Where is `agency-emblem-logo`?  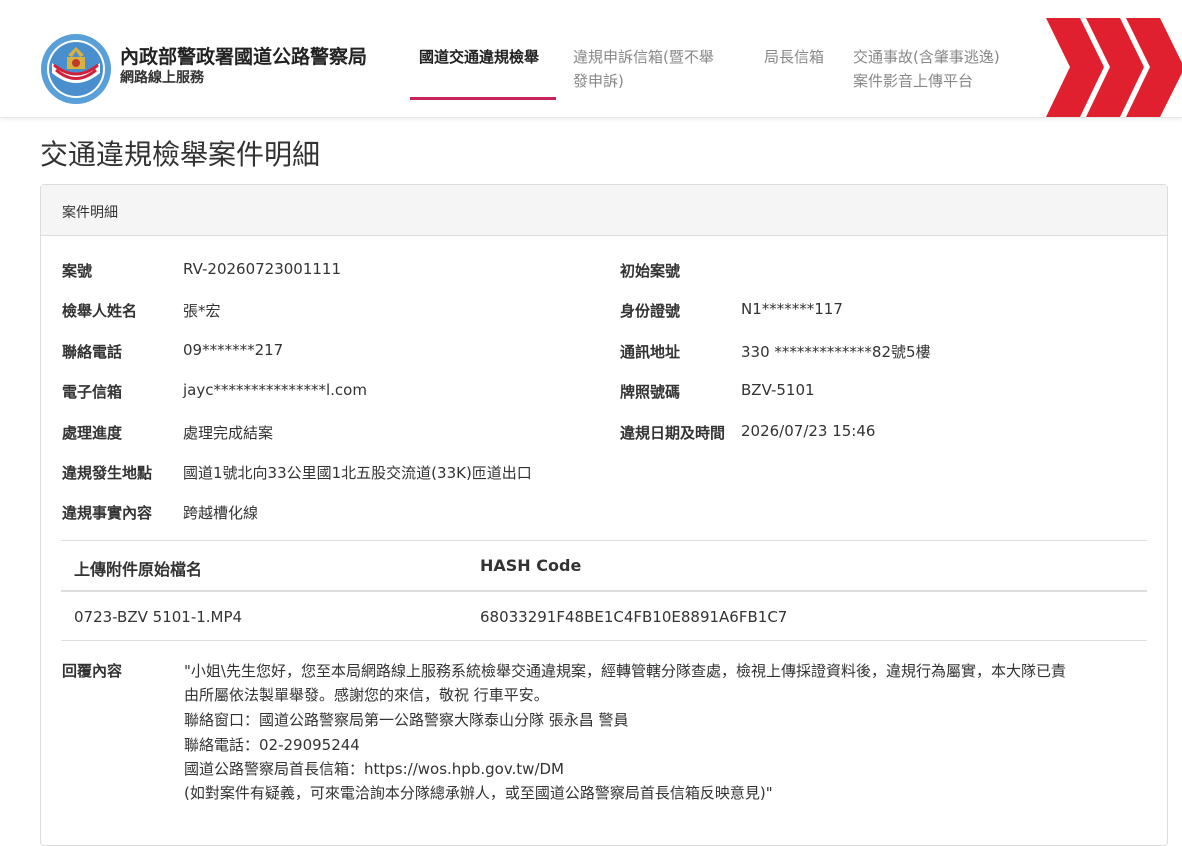 agency-emblem-logo is located at coordinates (76, 69).